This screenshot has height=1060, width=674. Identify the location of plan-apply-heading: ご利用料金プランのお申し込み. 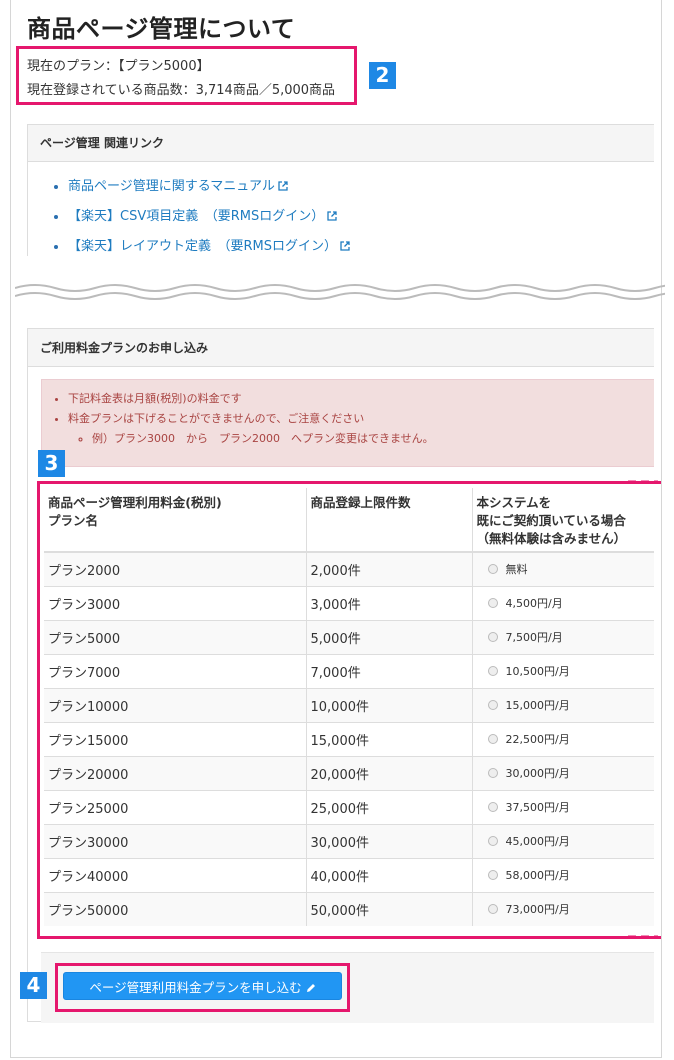
(341, 348).